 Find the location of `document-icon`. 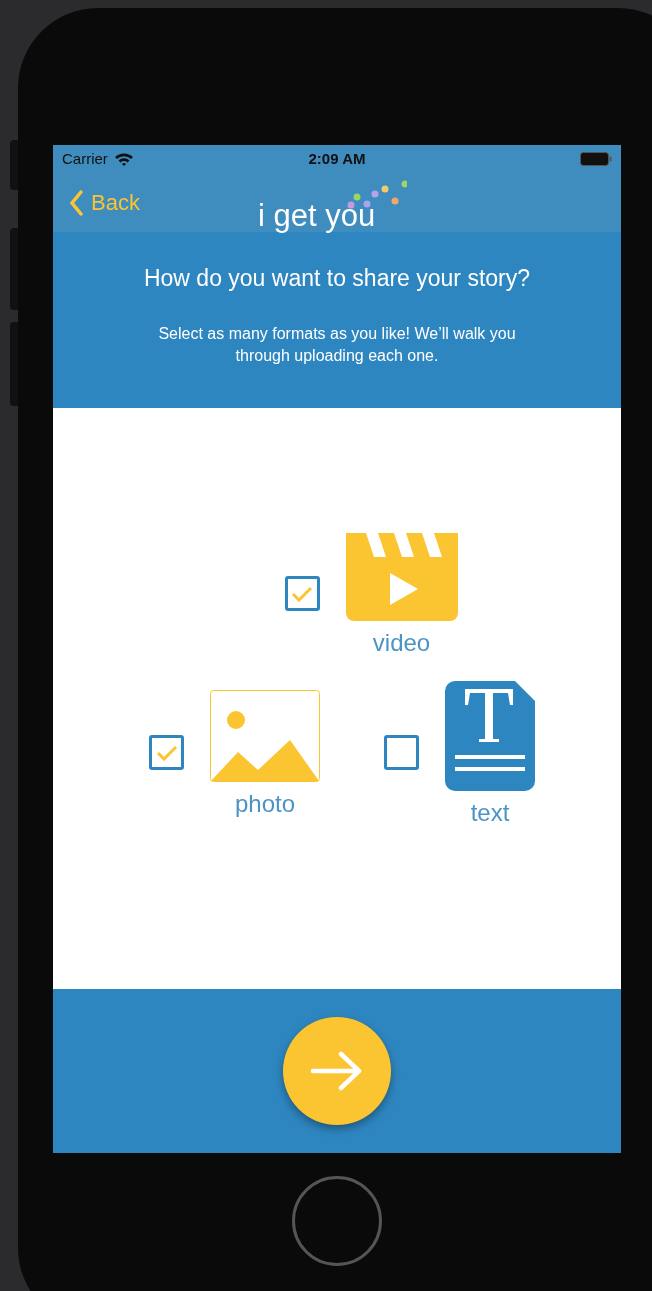

document-icon is located at coordinates (490, 735).